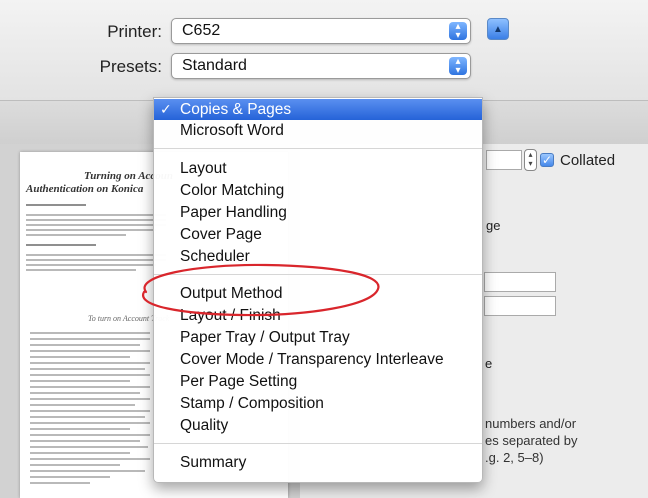 The height and width of the screenshot is (498, 648). What do you see at coordinates (318, 359) in the screenshot?
I see `menu-item-cover-mode: Cover Mode / Transparency Interleave` at bounding box center [318, 359].